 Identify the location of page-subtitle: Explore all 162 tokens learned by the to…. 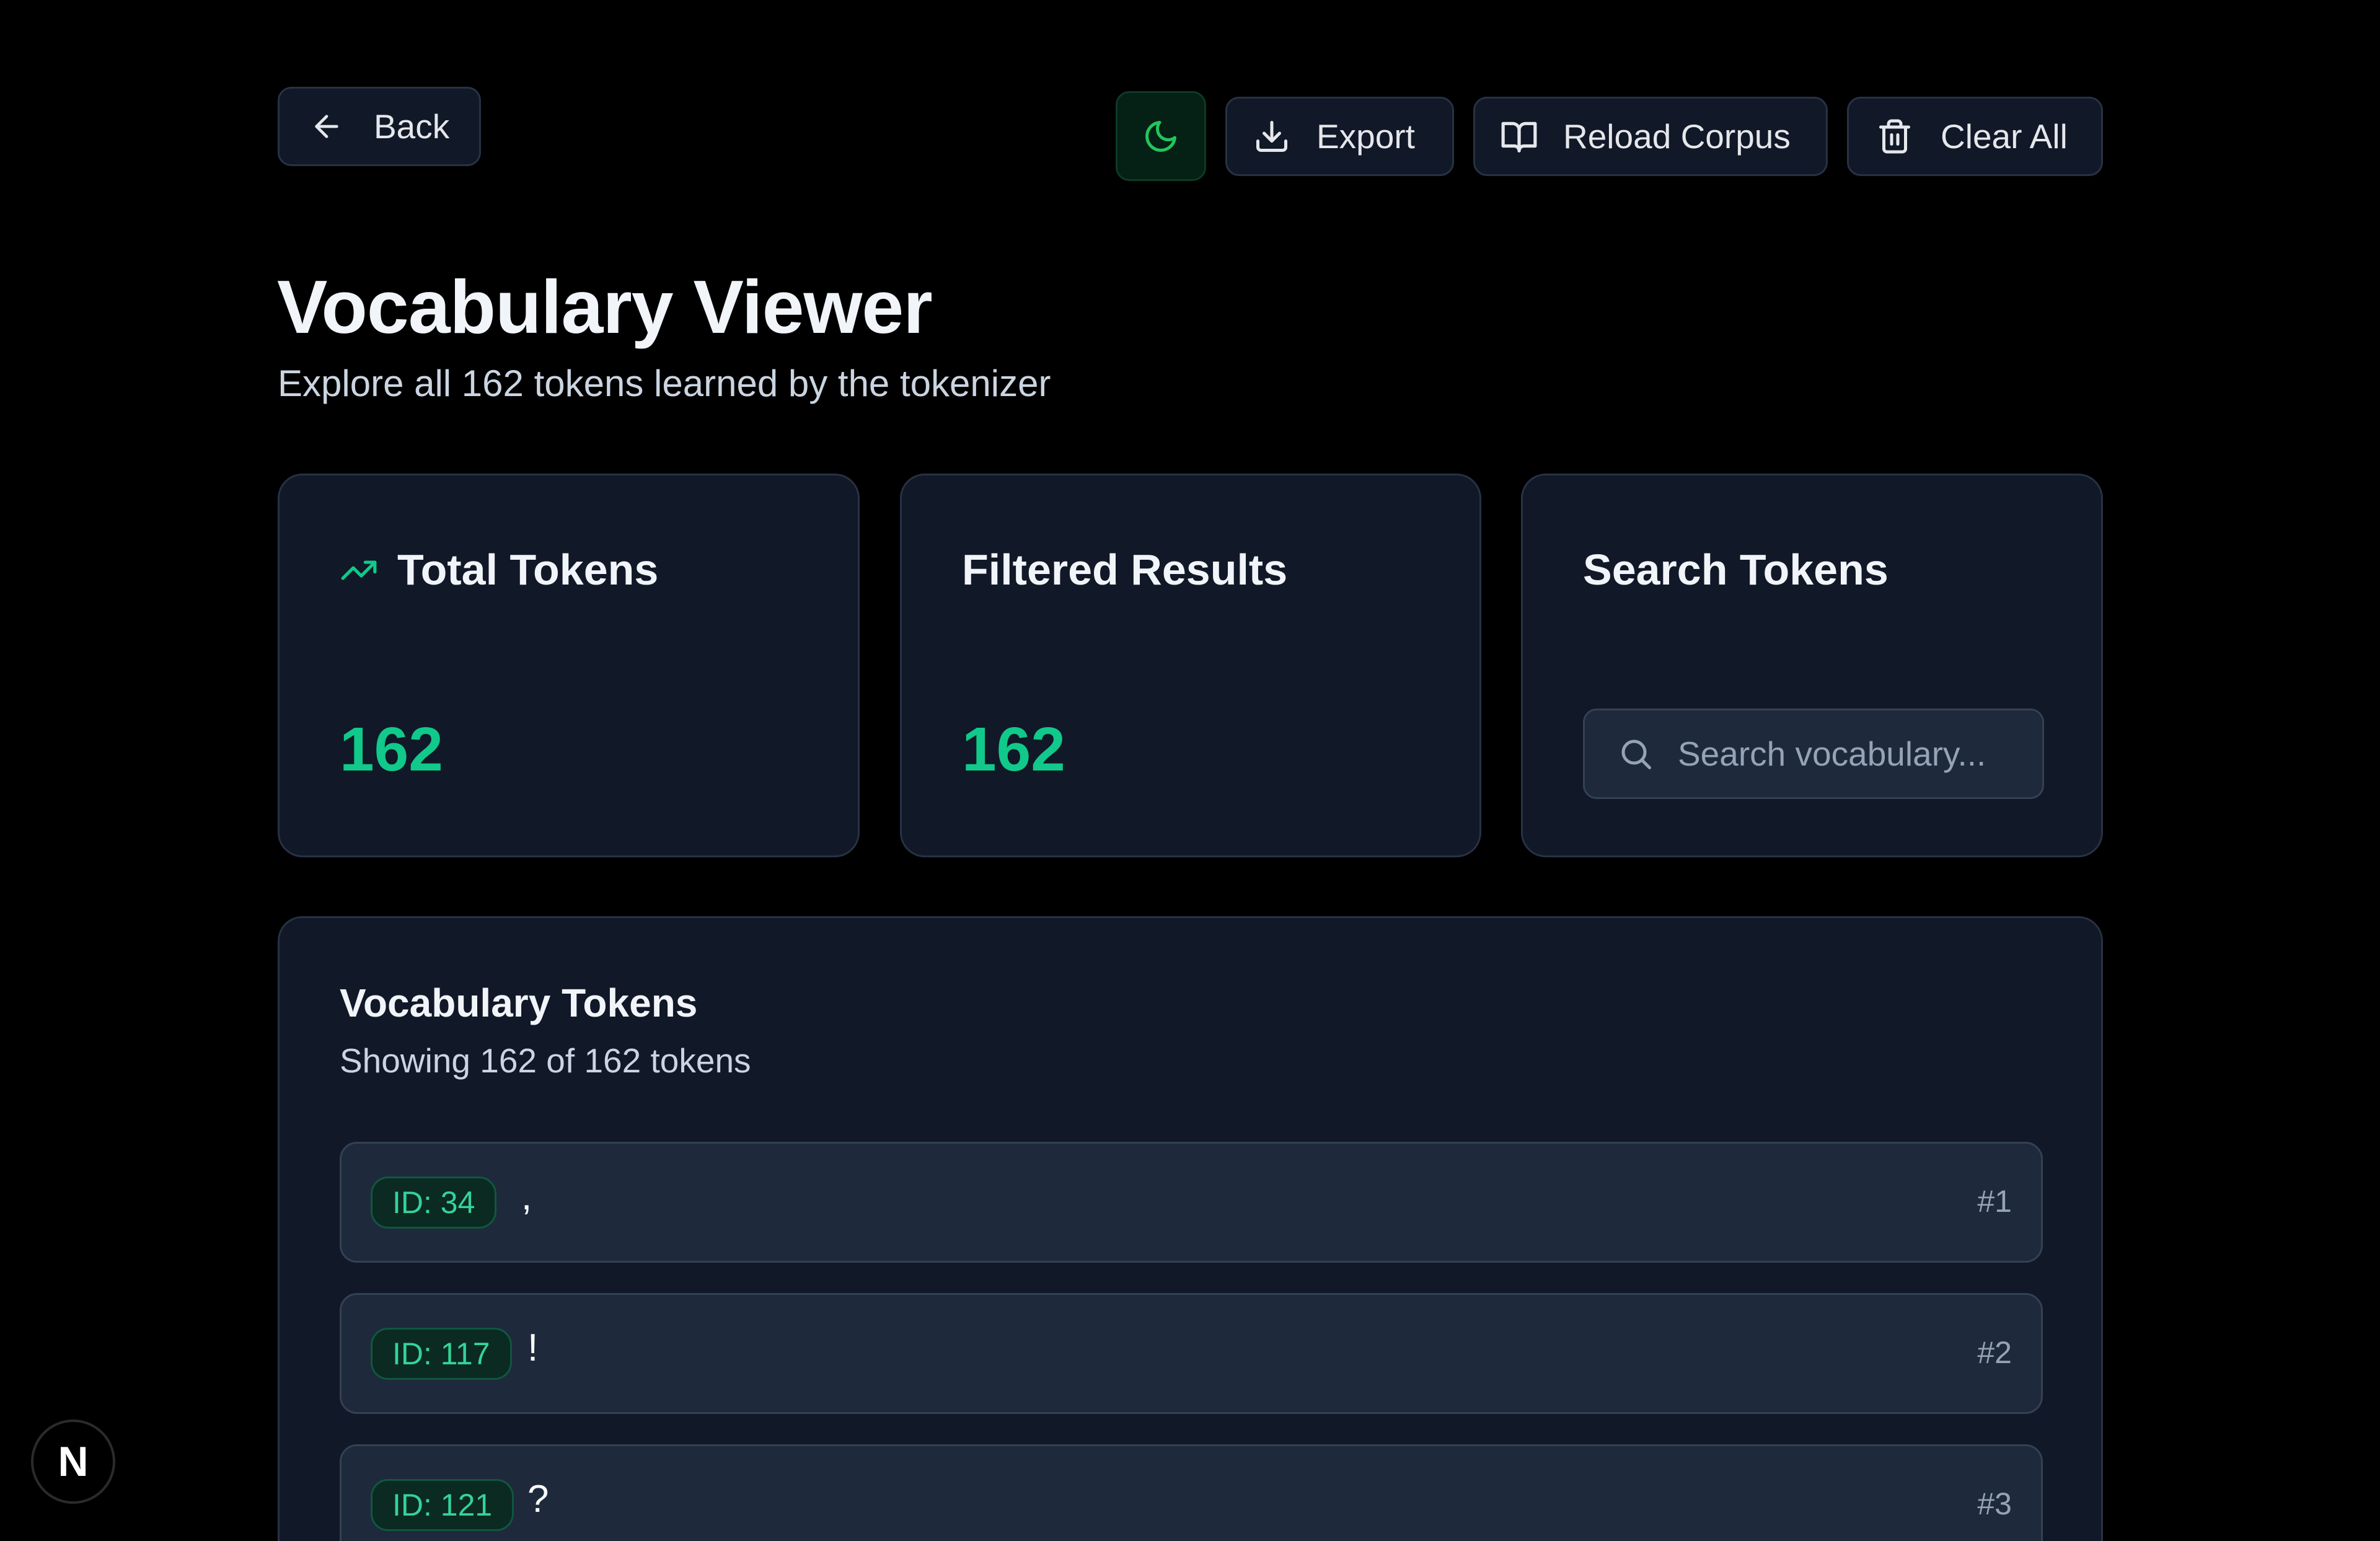
(664, 383).